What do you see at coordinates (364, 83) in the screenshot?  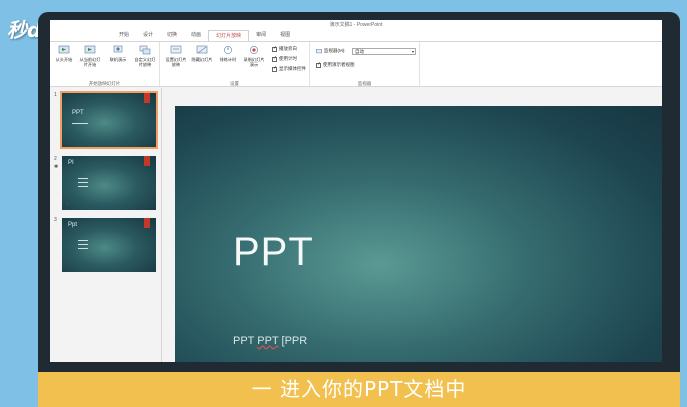 I see `group-monitors-label: 监视器` at bounding box center [364, 83].